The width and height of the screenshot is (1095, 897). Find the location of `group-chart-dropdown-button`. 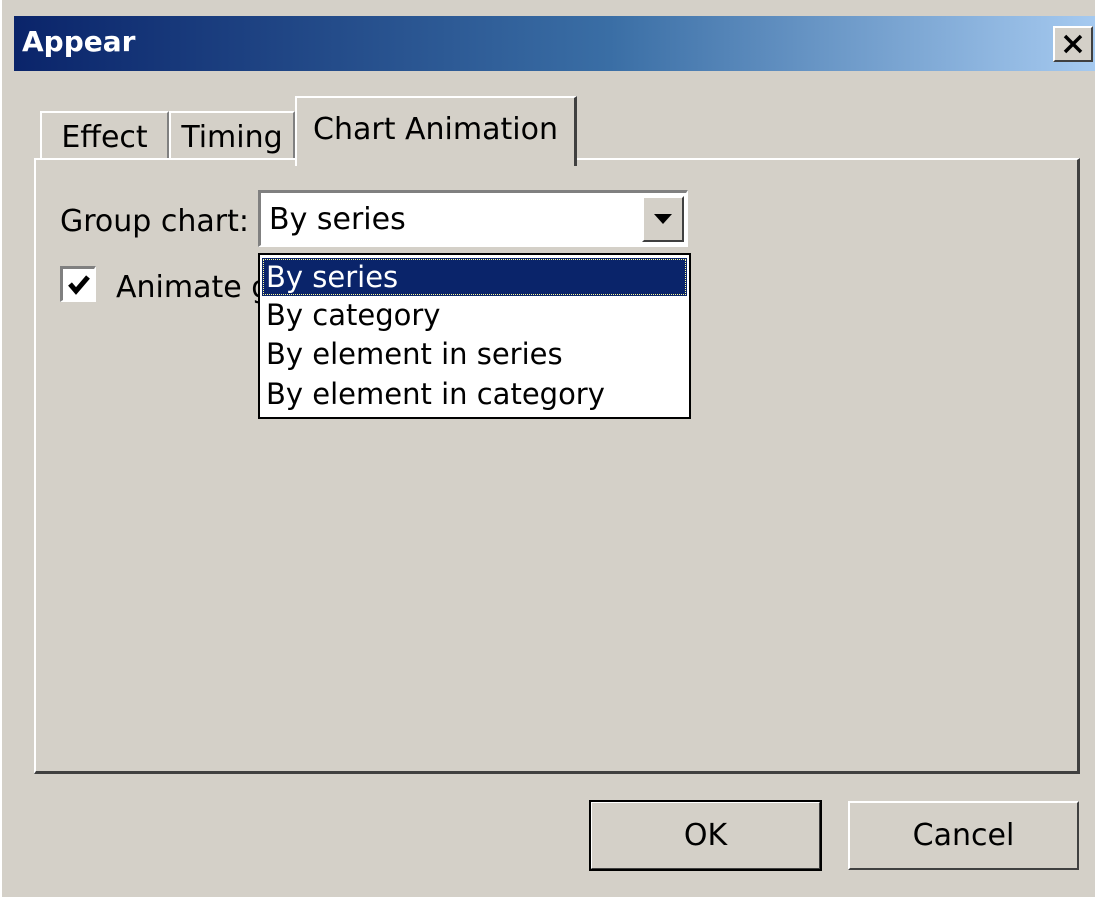

group-chart-dropdown-button is located at coordinates (663, 219).